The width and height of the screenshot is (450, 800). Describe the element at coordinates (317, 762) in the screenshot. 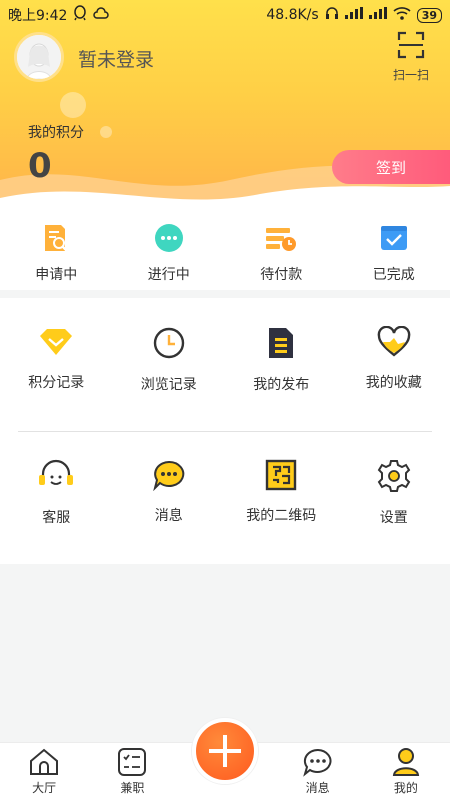

I see `message-icon` at that location.